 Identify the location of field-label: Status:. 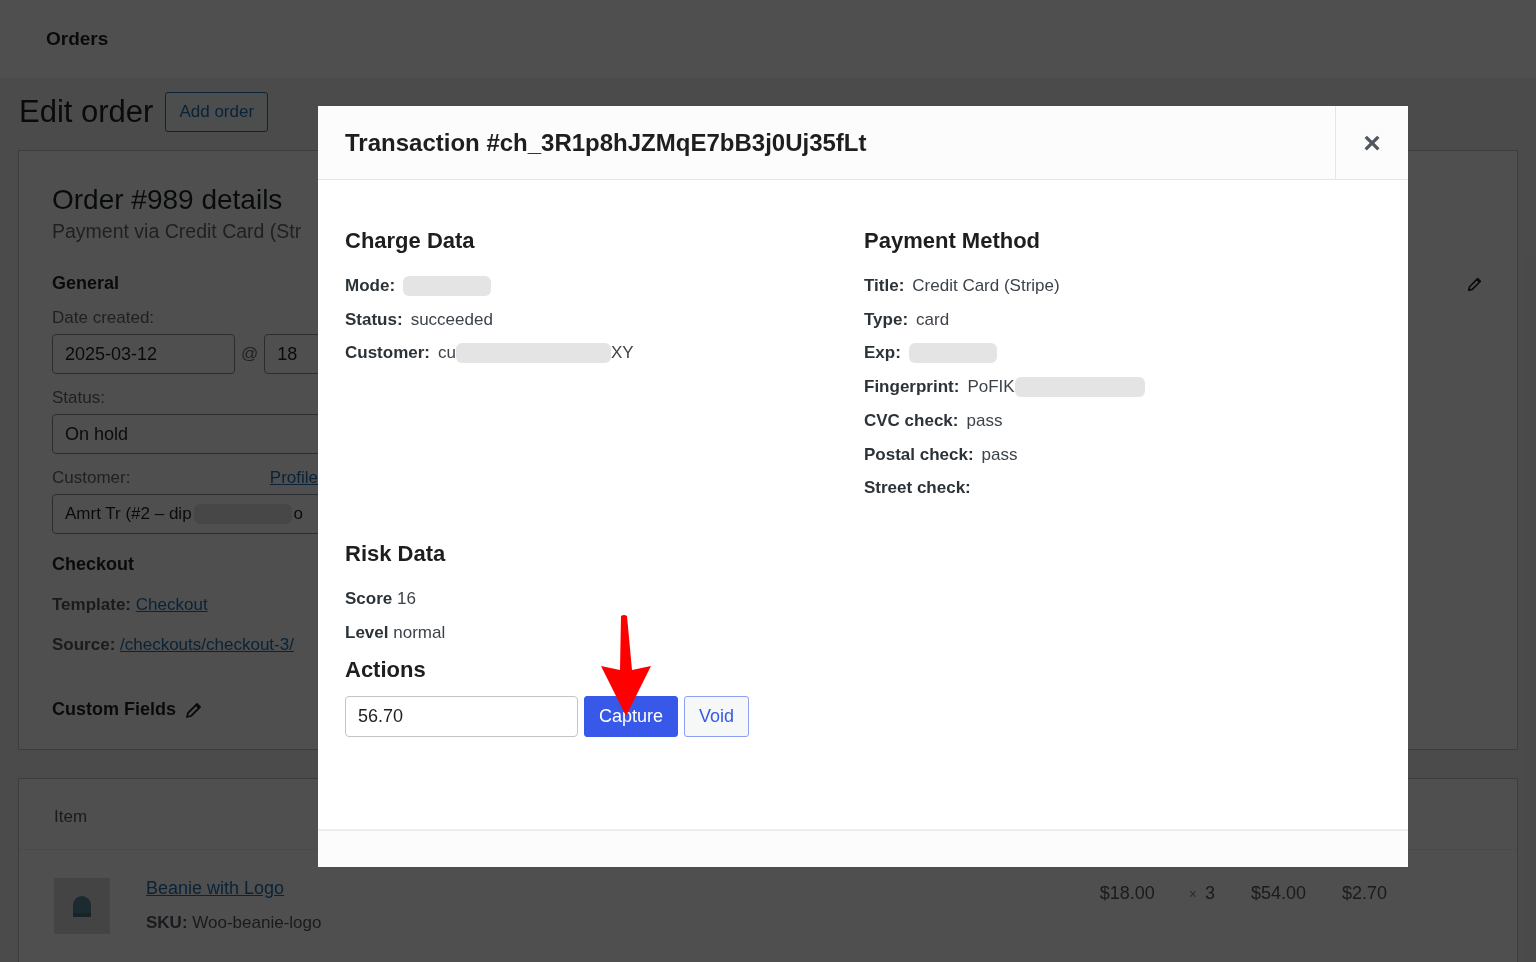
(374, 319).